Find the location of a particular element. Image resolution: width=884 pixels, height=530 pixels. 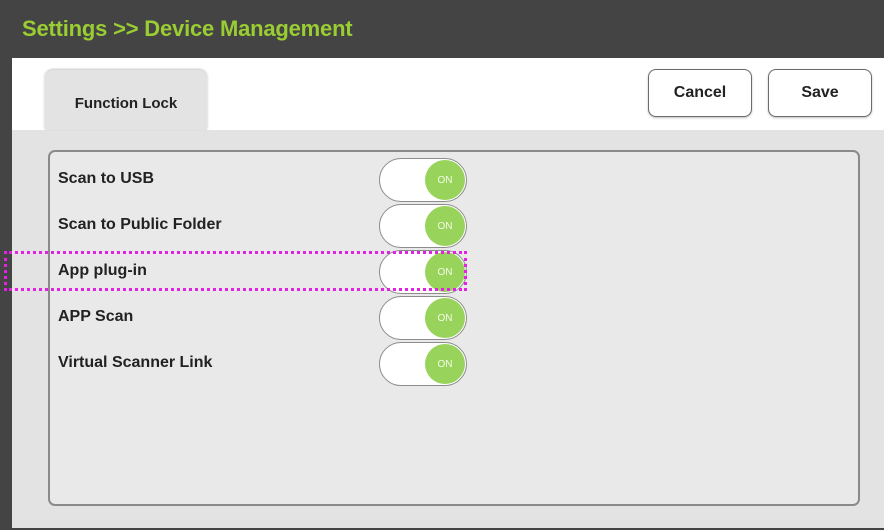

tab-label: Function Lock is located at coordinates (126, 103).